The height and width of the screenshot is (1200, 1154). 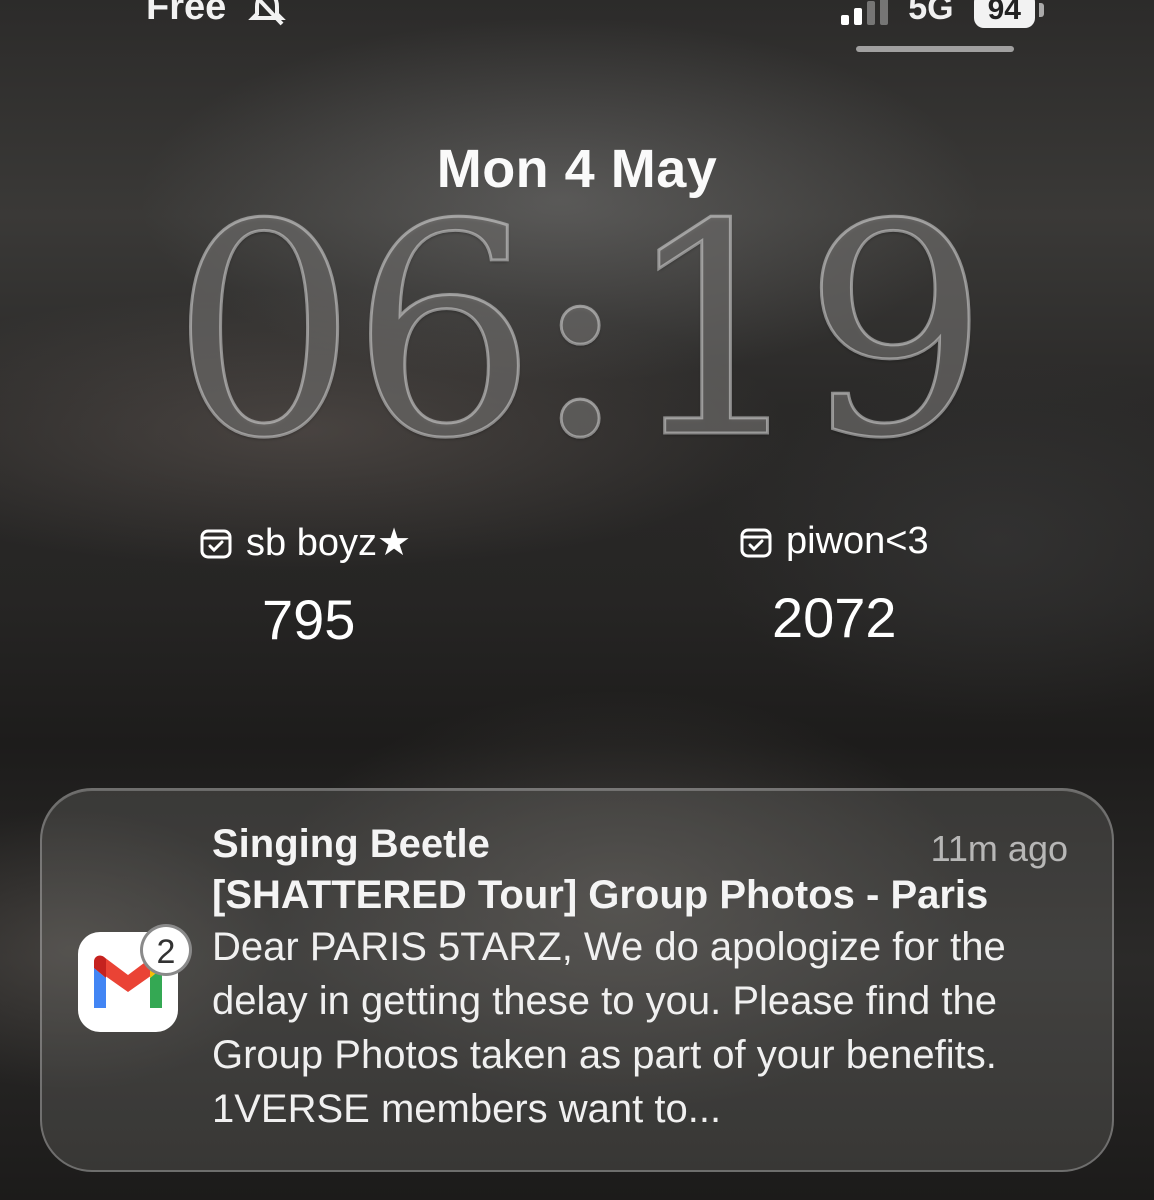 I want to click on notification-count-badge: 2, so click(x=166, y=950).